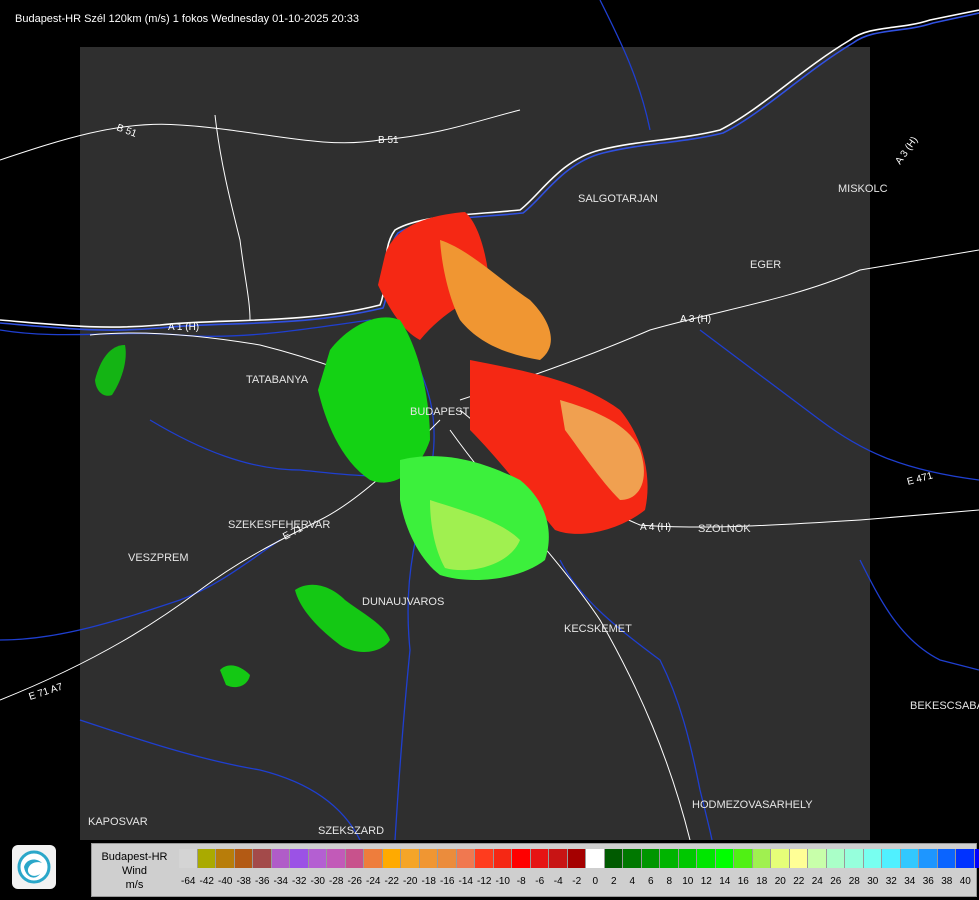 The width and height of the screenshot is (979, 900). Describe the element at coordinates (134, 857) in the screenshot. I see `legend-title-line: Budapest-HR` at that location.